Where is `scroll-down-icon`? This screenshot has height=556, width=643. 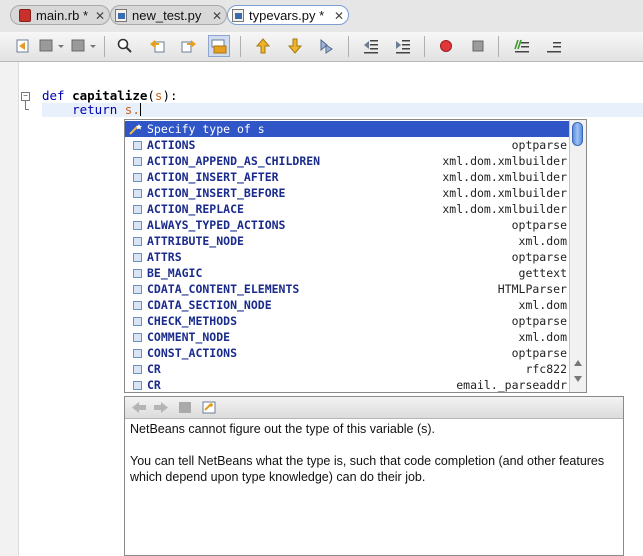 scroll-down-icon is located at coordinates (578, 379).